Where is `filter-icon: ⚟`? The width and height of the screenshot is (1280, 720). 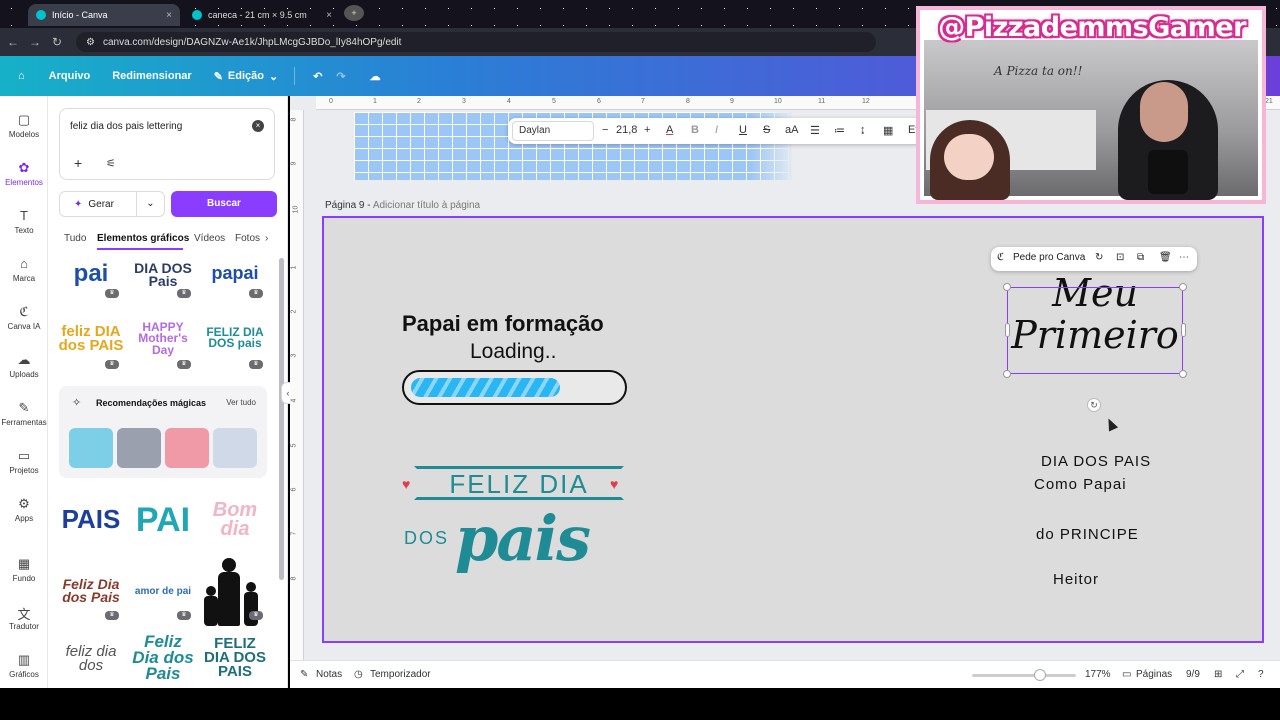 filter-icon: ⚟ is located at coordinates (111, 163).